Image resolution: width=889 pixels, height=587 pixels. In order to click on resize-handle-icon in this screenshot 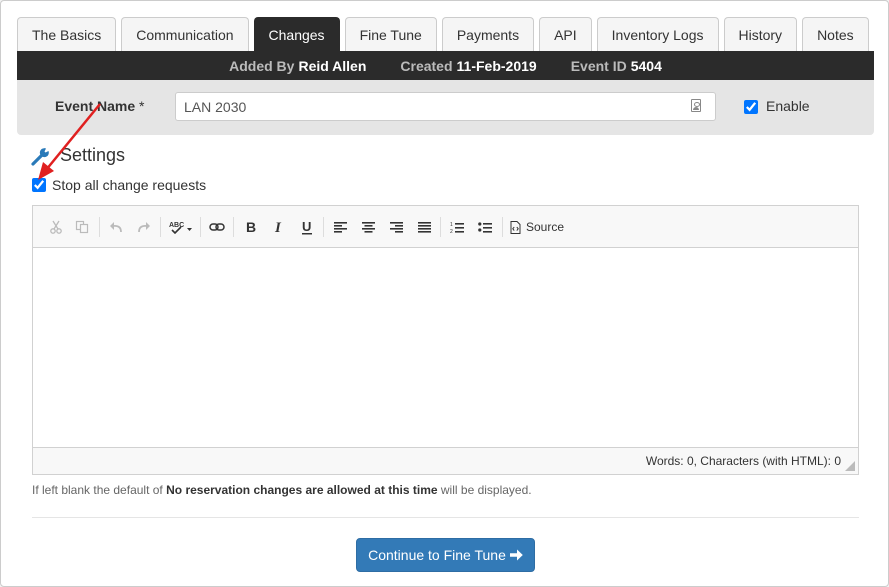, I will do `click(850, 466)`.